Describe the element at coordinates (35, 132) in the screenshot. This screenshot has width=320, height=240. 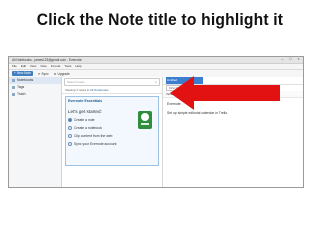
I see `sidebar: Notebooks Tags Trash` at that location.